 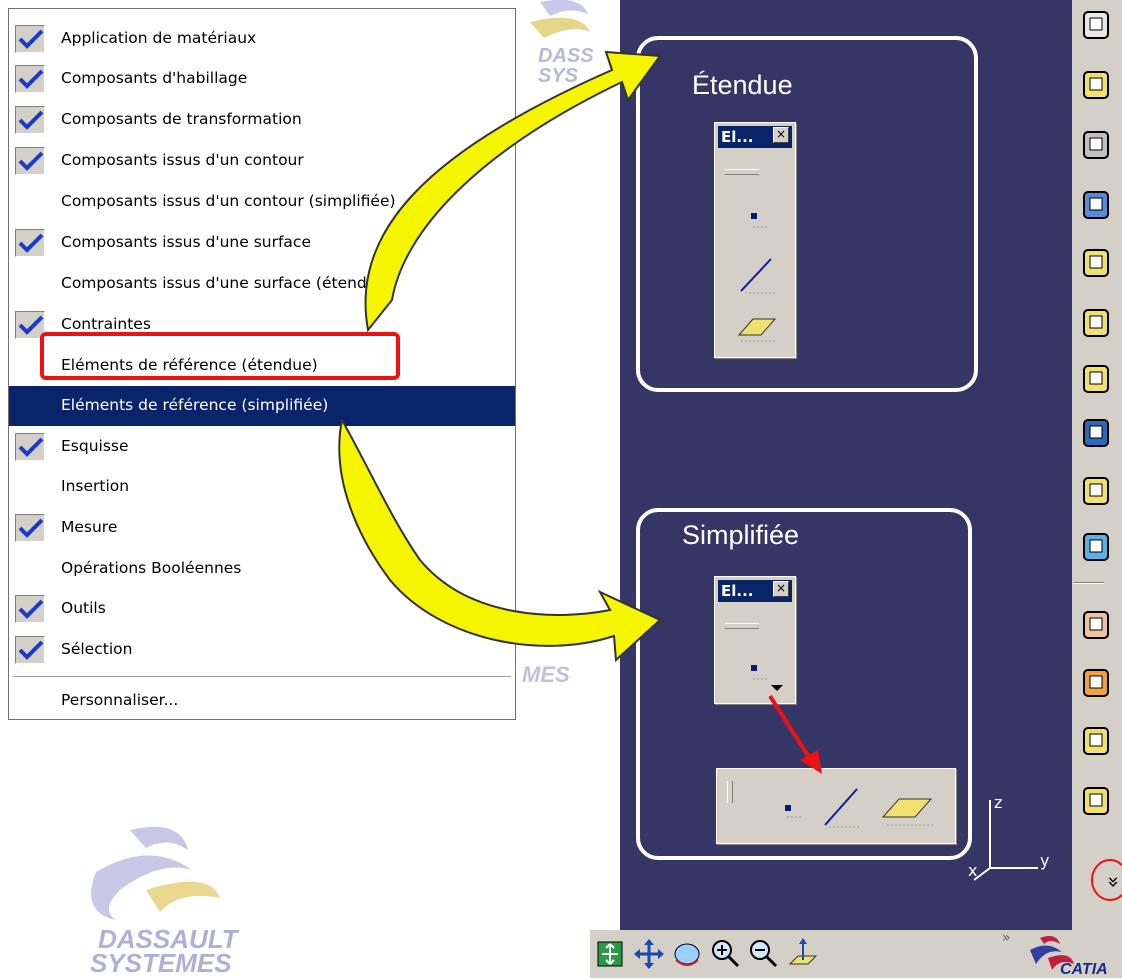 What do you see at coordinates (807, 214) in the screenshot?
I see `extended-panel: Étendue` at bounding box center [807, 214].